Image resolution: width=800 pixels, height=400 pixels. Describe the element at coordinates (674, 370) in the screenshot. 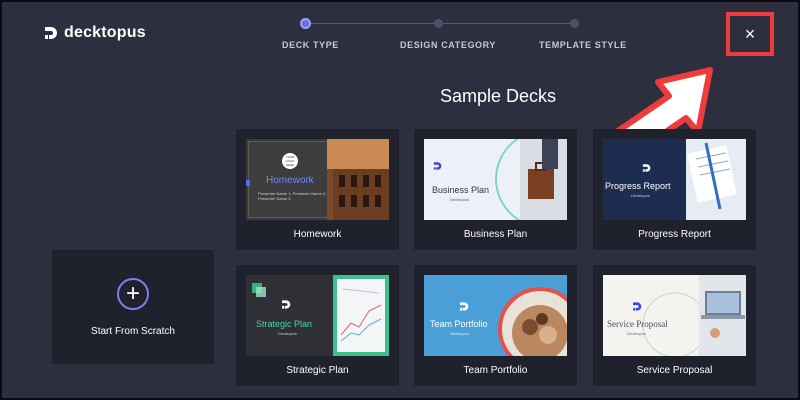

I see `deck-label: Service Proposal` at that location.